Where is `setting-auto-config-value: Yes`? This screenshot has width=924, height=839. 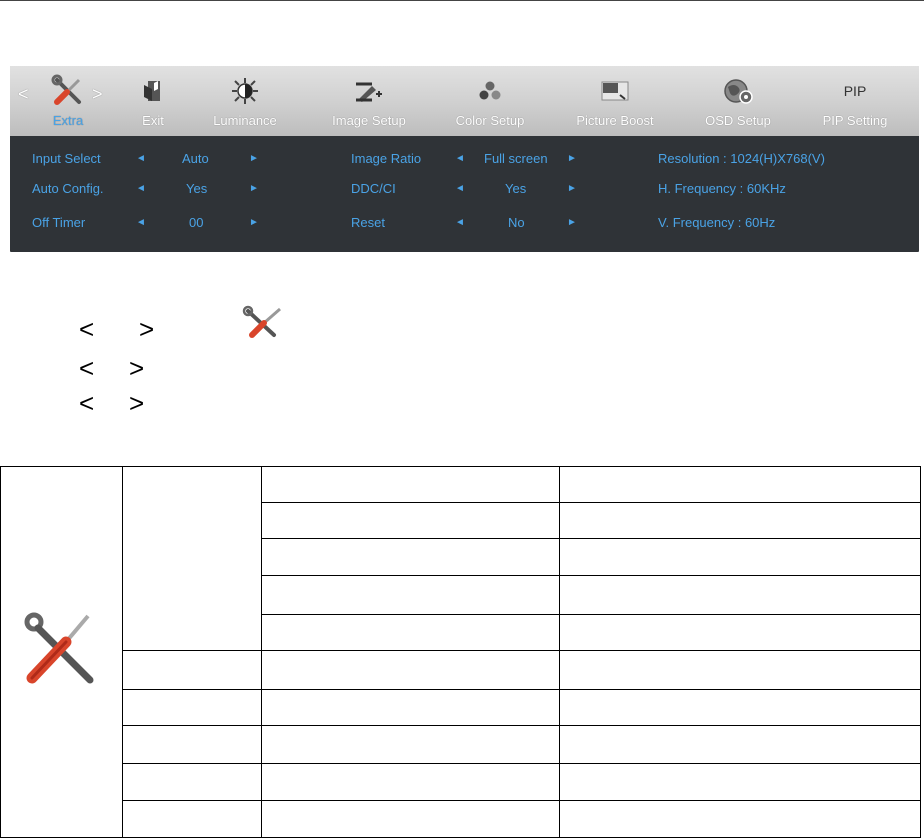 setting-auto-config-value: Yes is located at coordinates (197, 188).